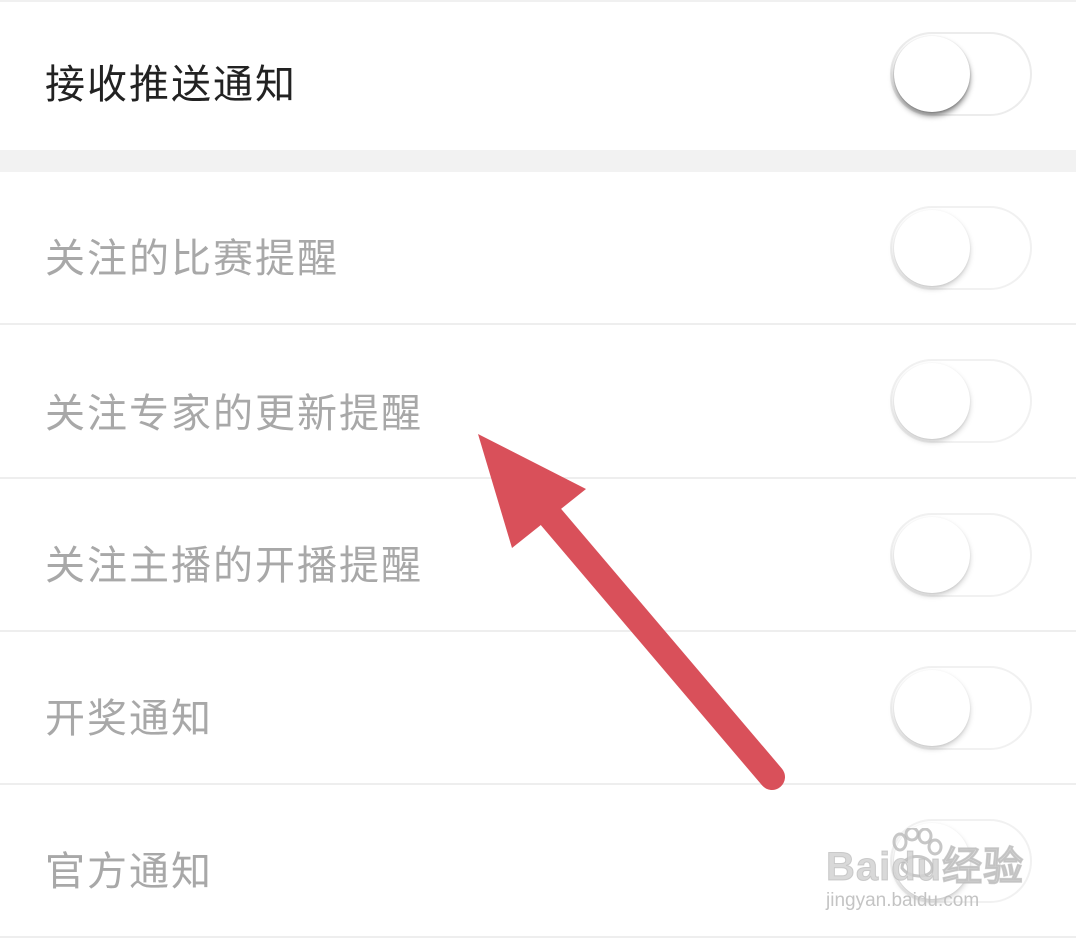  Describe the element at coordinates (234, 566) in the screenshot. I see `setting-label: 关注主播的开播提醒` at that location.